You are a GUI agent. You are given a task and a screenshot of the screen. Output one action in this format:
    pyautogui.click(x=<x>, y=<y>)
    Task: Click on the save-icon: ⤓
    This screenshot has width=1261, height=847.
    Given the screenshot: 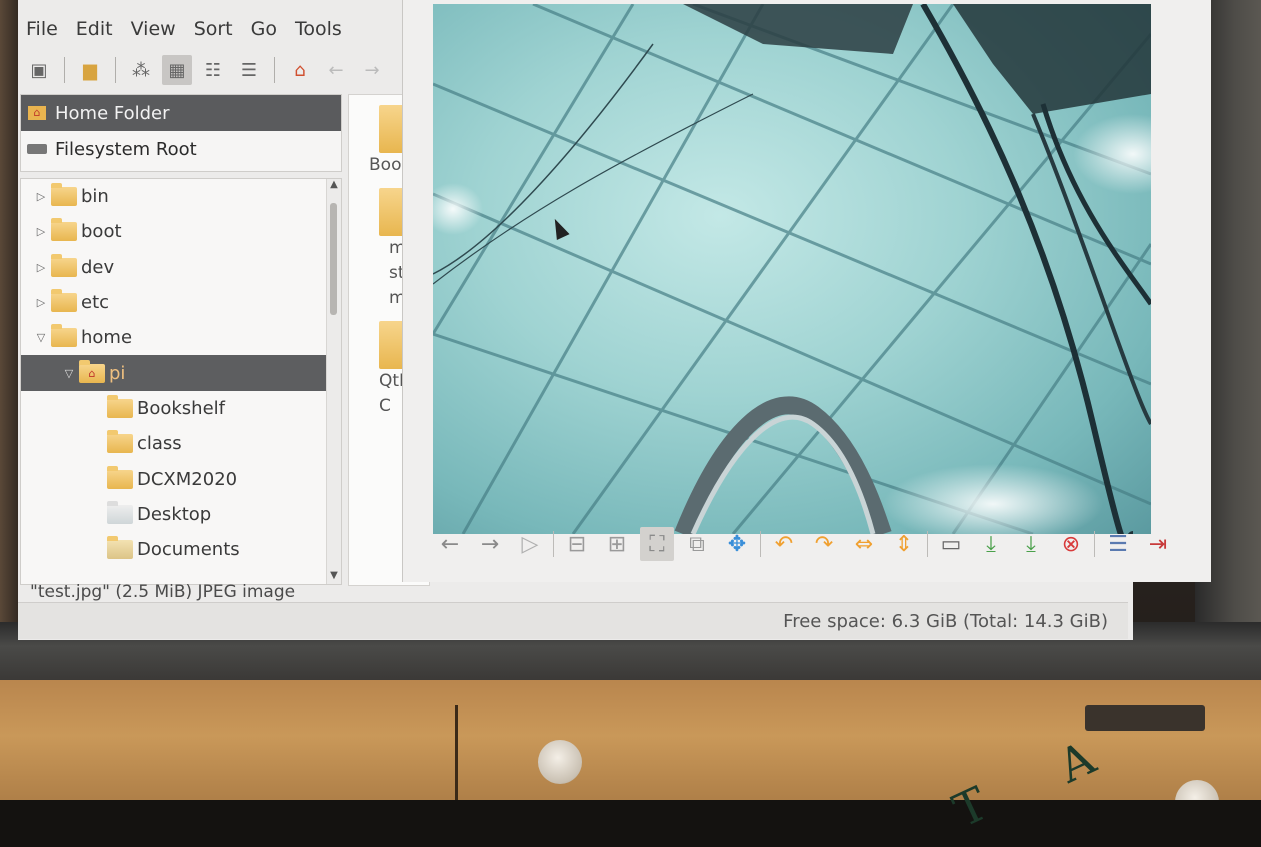 What is the action you would take?
    pyautogui.click(x=991, y=544)
    